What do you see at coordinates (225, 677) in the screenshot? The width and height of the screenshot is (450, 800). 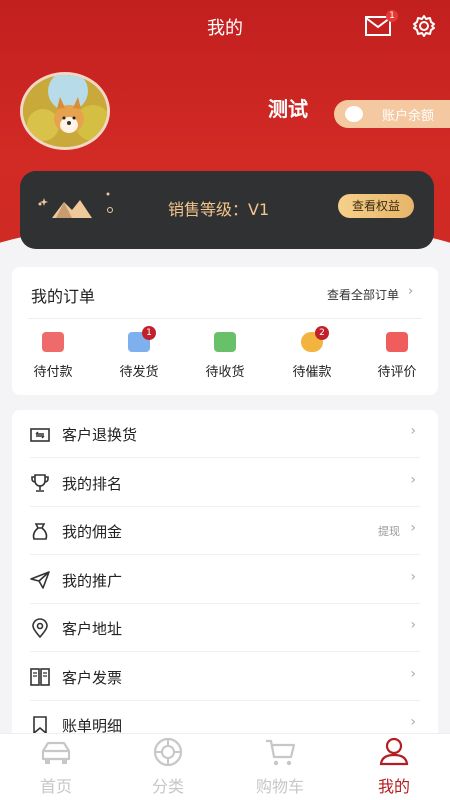 I see `menu-item-invoice: 客户发票 ›` at bounding box center [225, 677].